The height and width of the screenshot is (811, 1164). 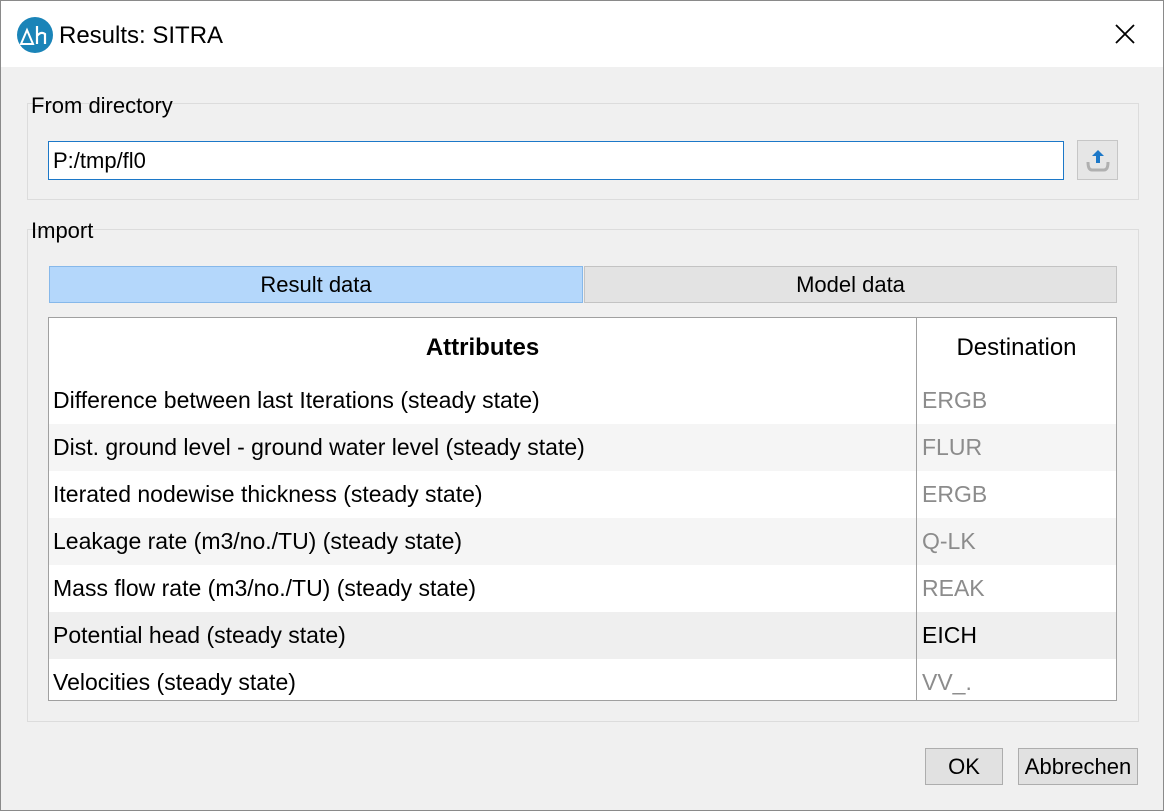 What do you see at coordinates (482, 347) in the screenshot?
I see `column-header-attributes: Attributes` at bounding box center [482, 347].